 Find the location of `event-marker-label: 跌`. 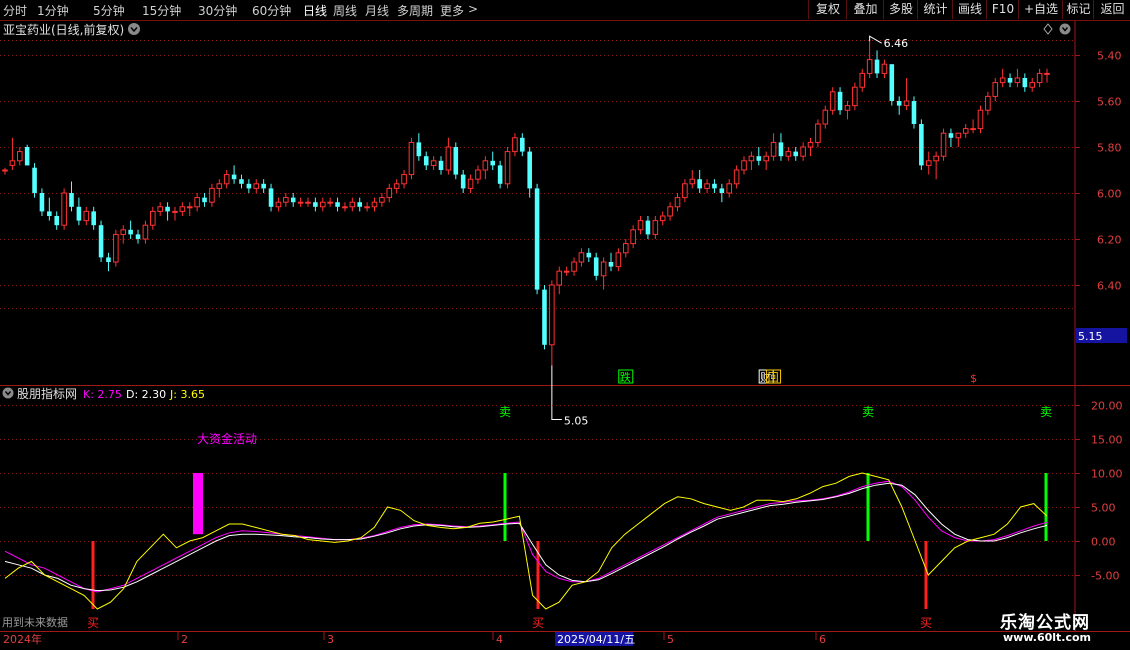

event-marker-label: 跌 is located at coordinates (625, 377).